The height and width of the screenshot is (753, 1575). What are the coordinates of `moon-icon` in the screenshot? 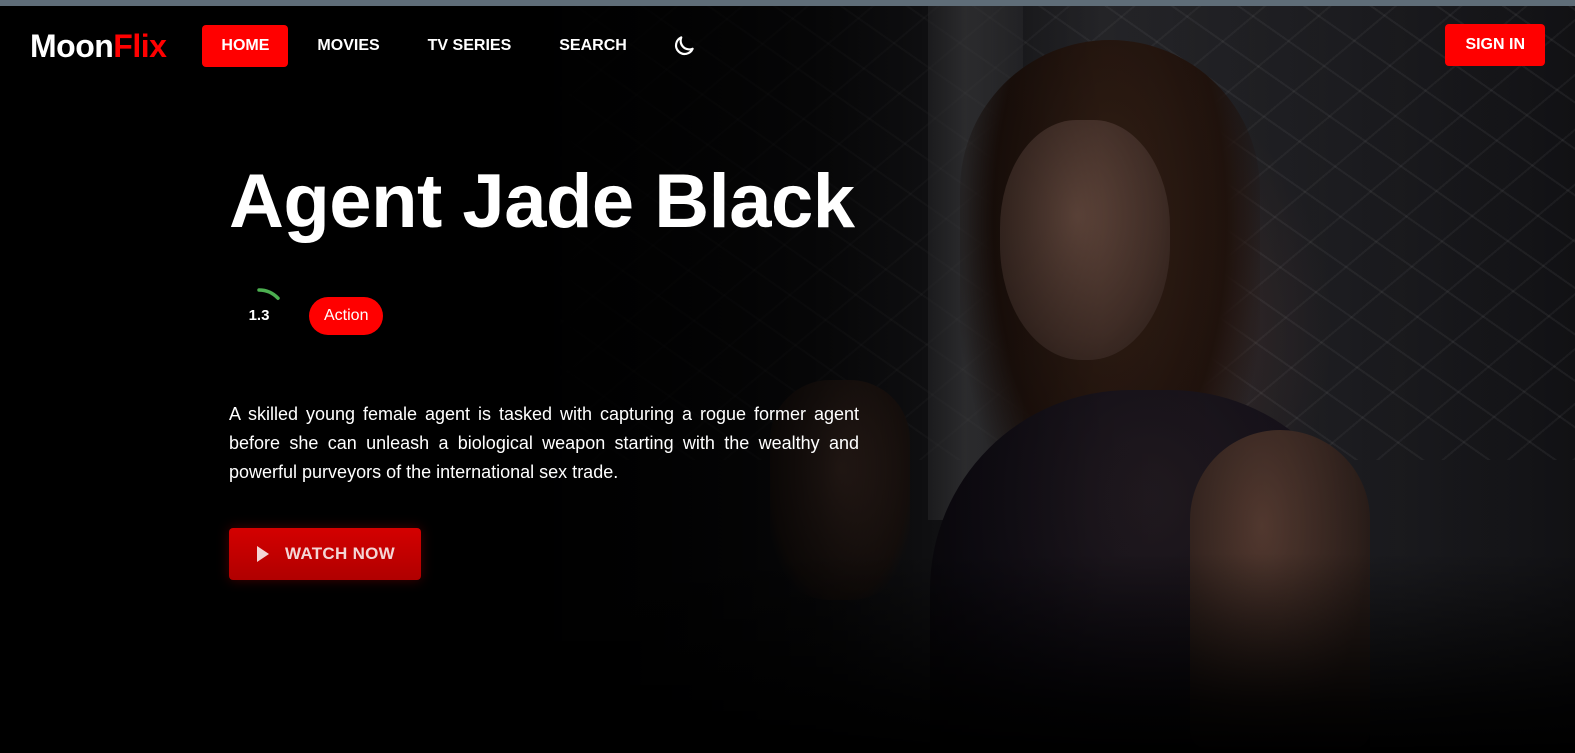 It's located at (684, 46).